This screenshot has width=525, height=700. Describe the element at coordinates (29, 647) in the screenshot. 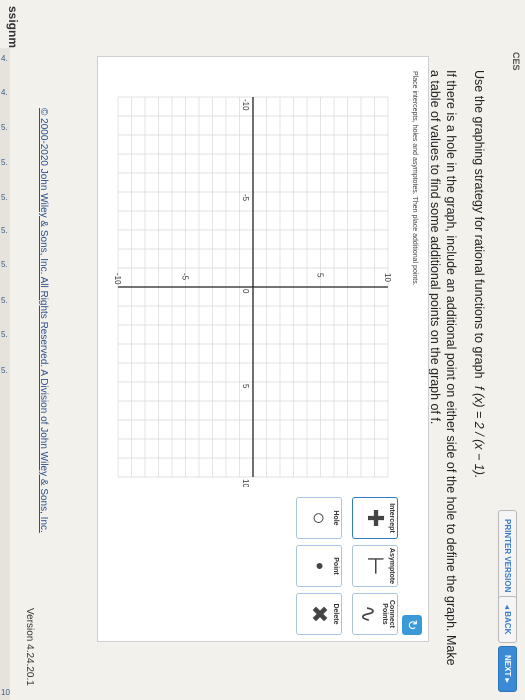

I see `version-label: Version 4.24.20.1` at that location.